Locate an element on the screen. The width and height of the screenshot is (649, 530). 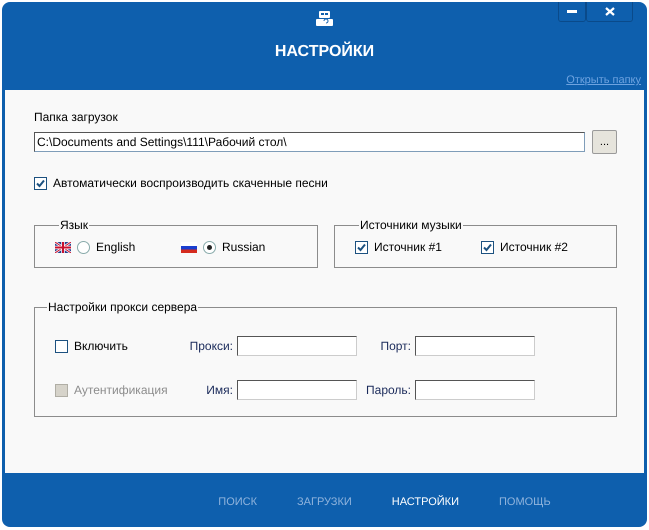
field-label: Порт: is located at coordinates (395, 346).